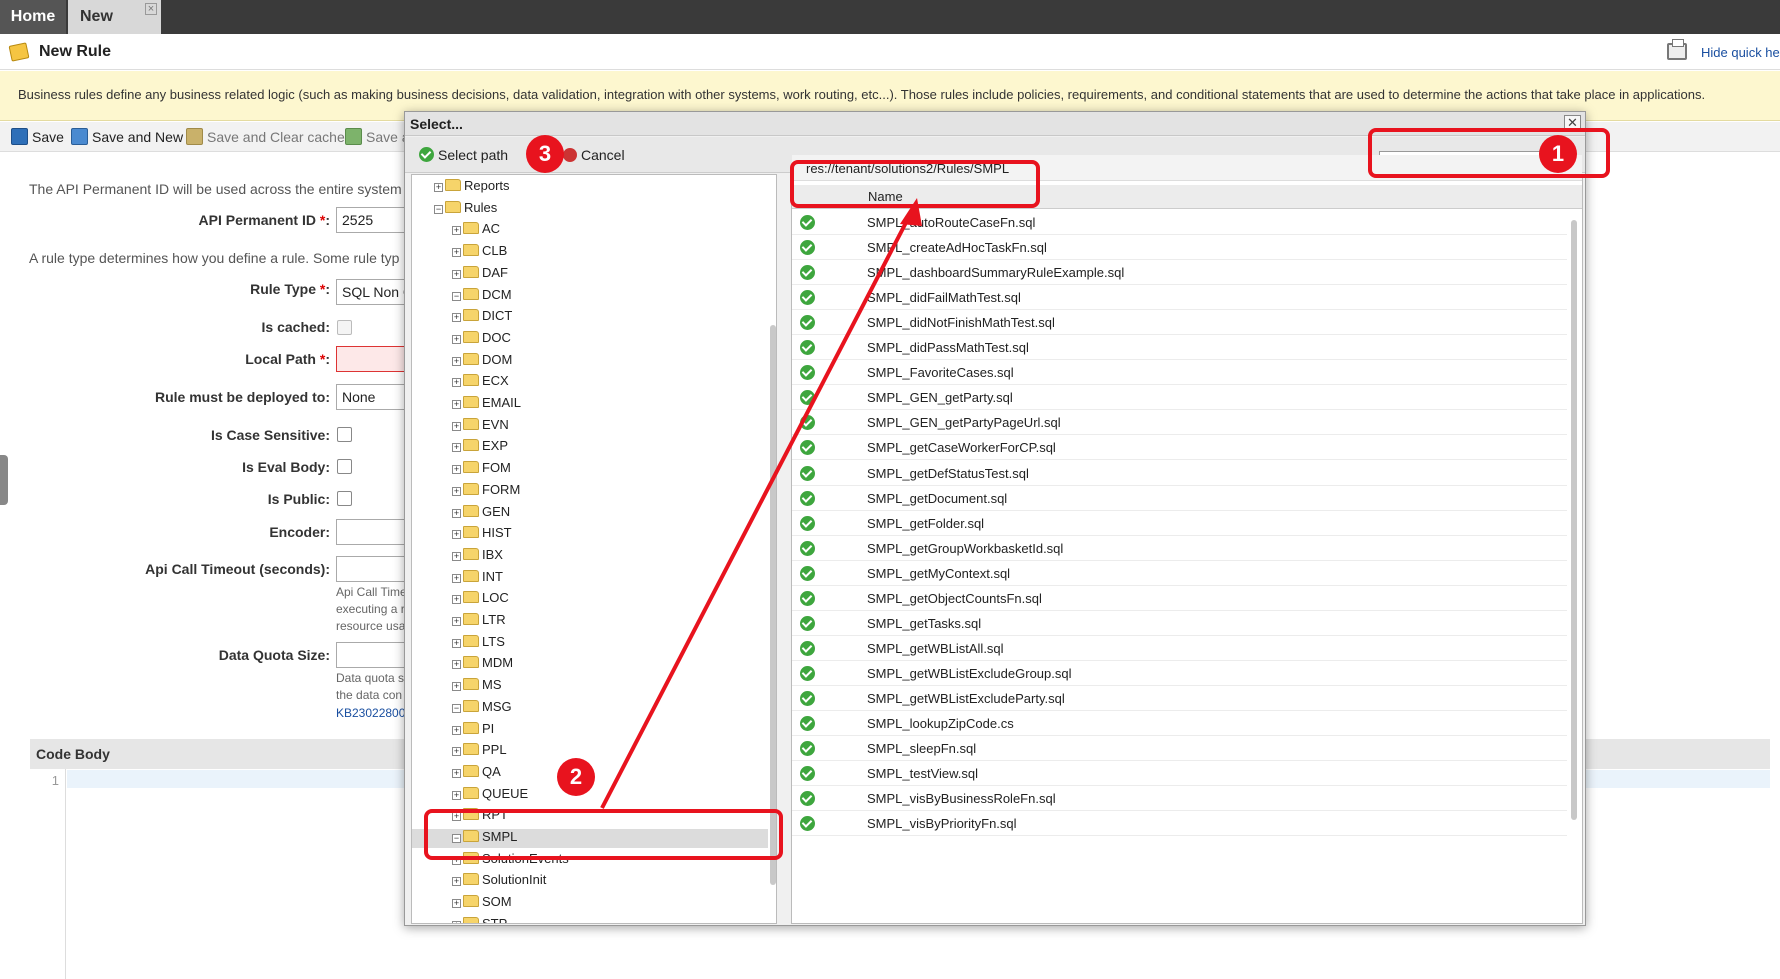  What do you see at coordinates (151, 9) in the screenshot?
I see `close-tab-icon: ×` at bounding box center [151, 9].